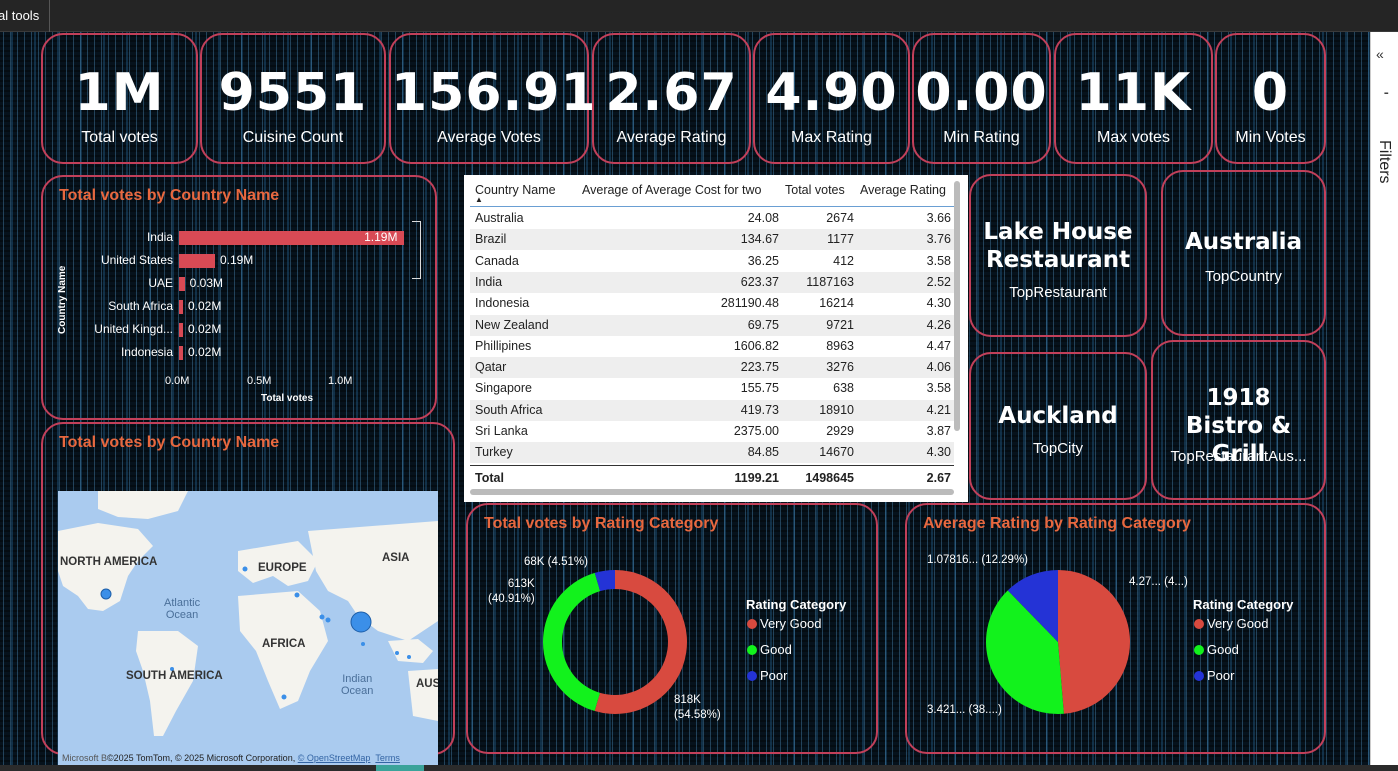 The image size is (1398, 771). Describe the element at coordinates (1094, 642) in the screenshot. I see `slice-very-good` at that location.